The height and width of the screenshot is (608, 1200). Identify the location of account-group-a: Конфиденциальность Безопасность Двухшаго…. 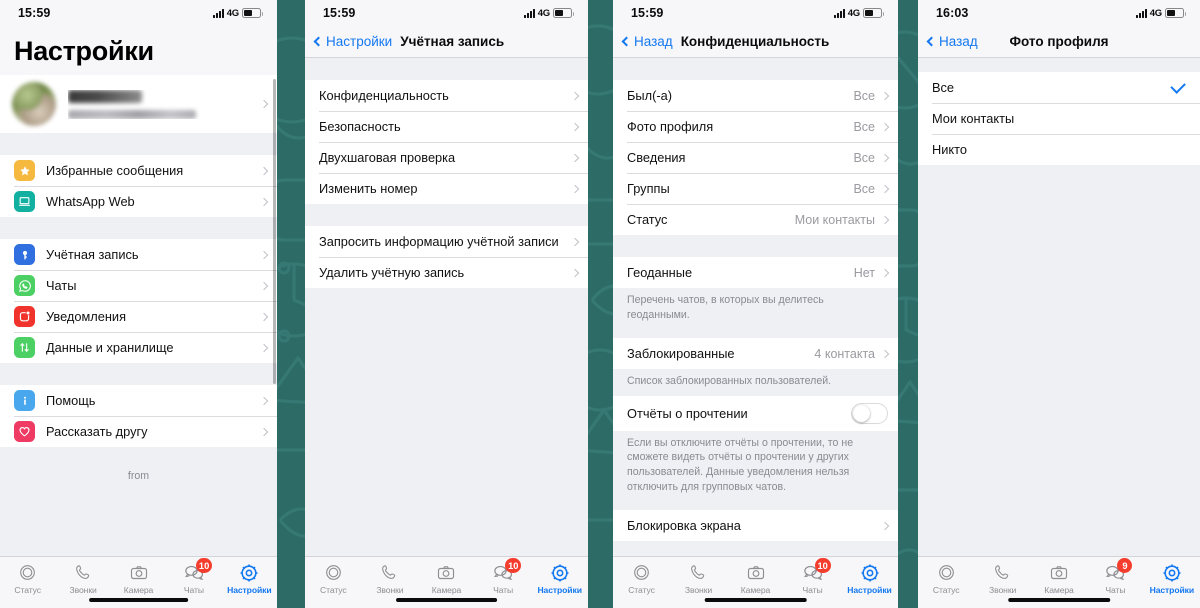
(446, 142).